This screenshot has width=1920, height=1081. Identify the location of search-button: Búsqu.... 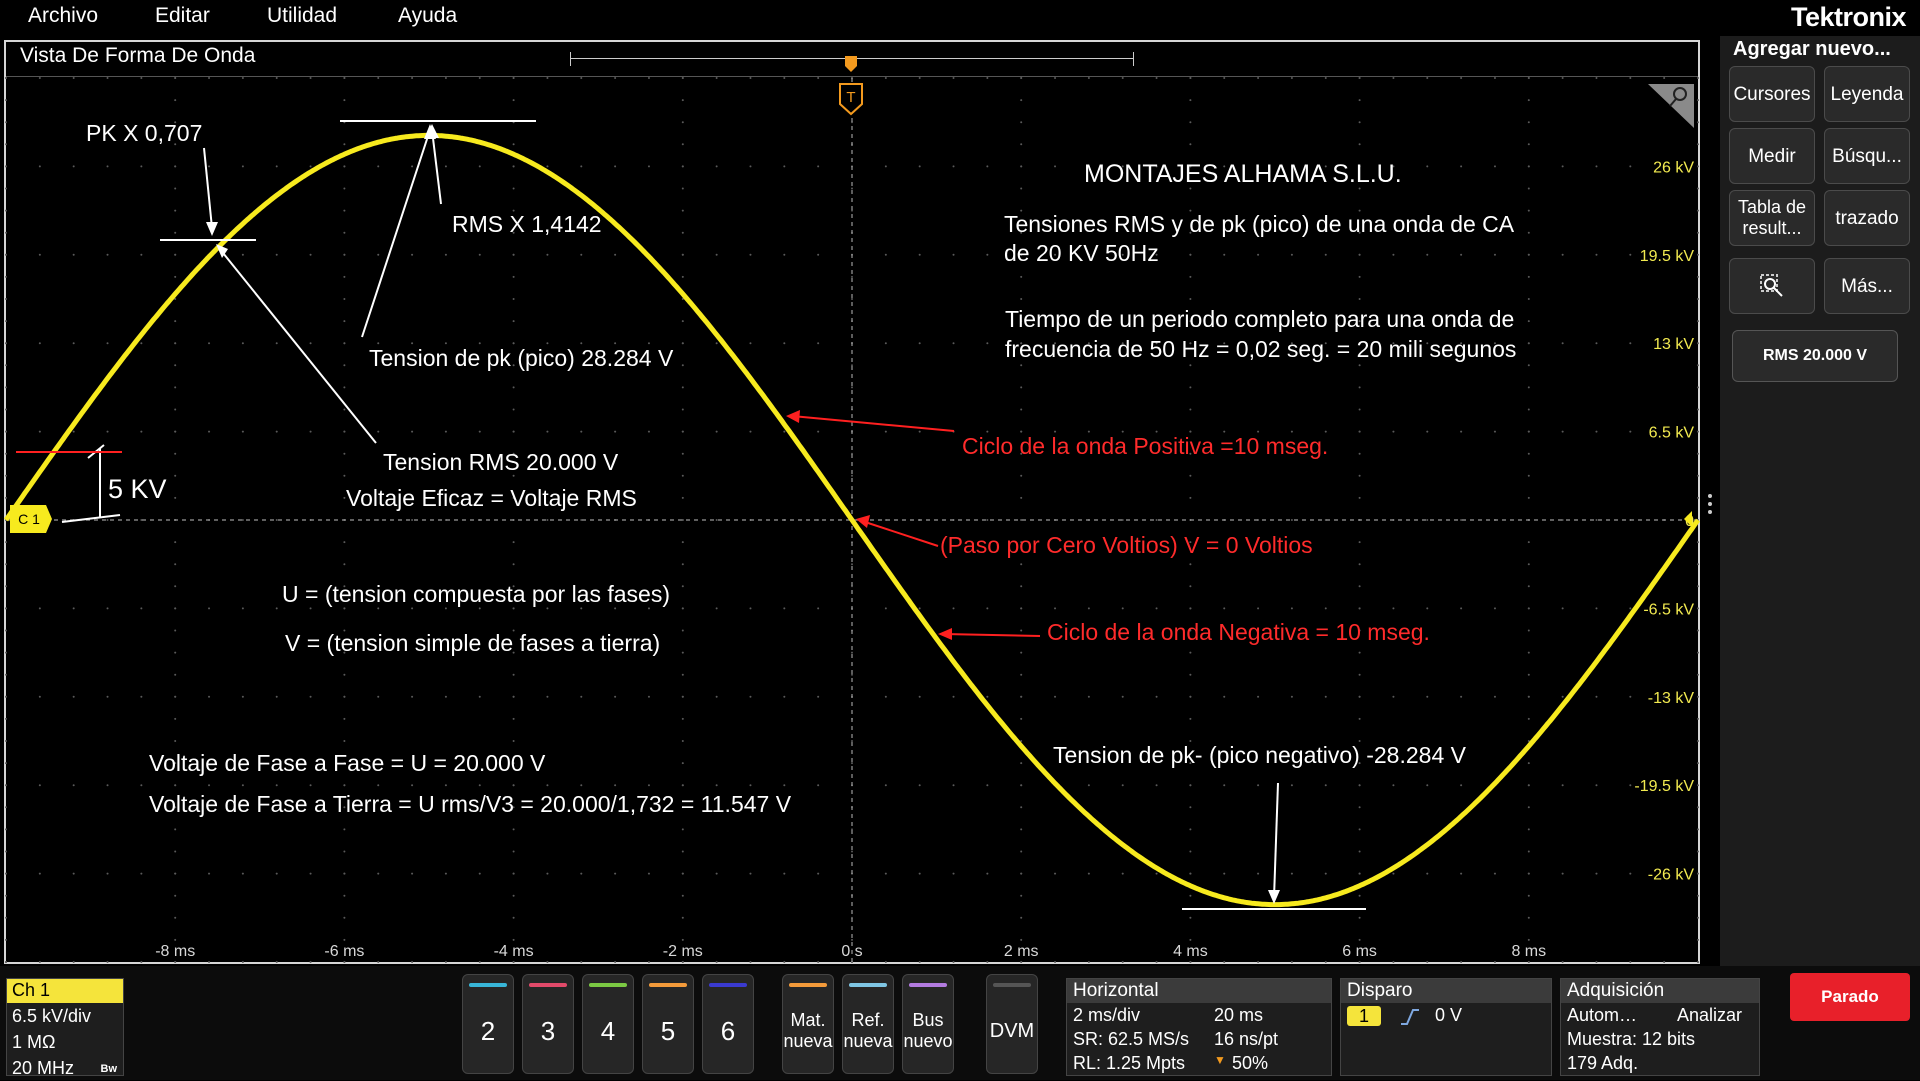
(1867, 156).